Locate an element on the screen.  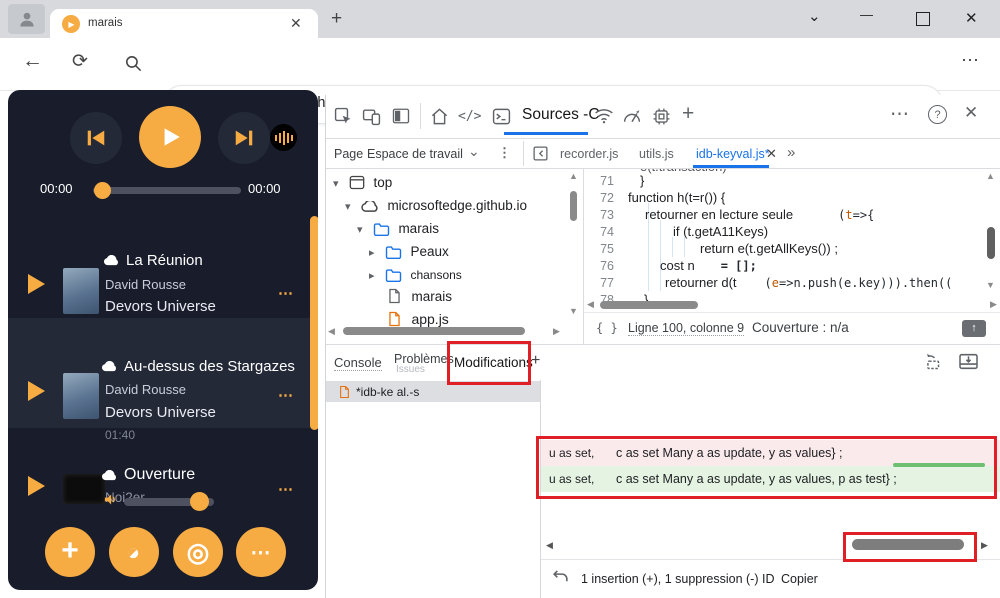
maximize-button is located at coordinates (923, 19).